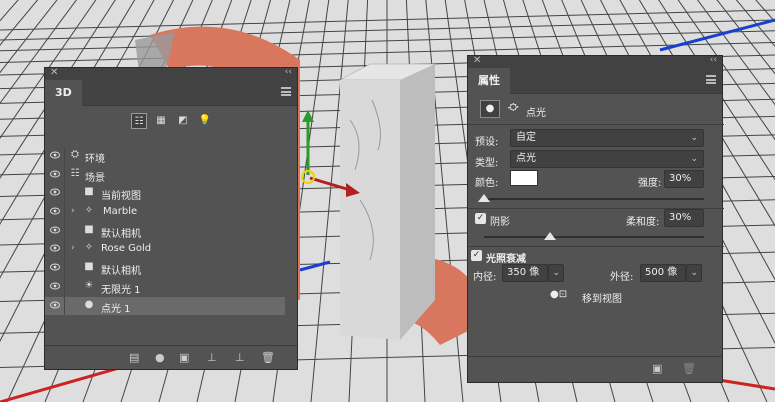 The width and height of the screenshot is (775, 402). What do you see at coordinates (212, 357) in the screenshot?
I see `ground-drop-icon: ⊥` at bounding box center [212, 357].